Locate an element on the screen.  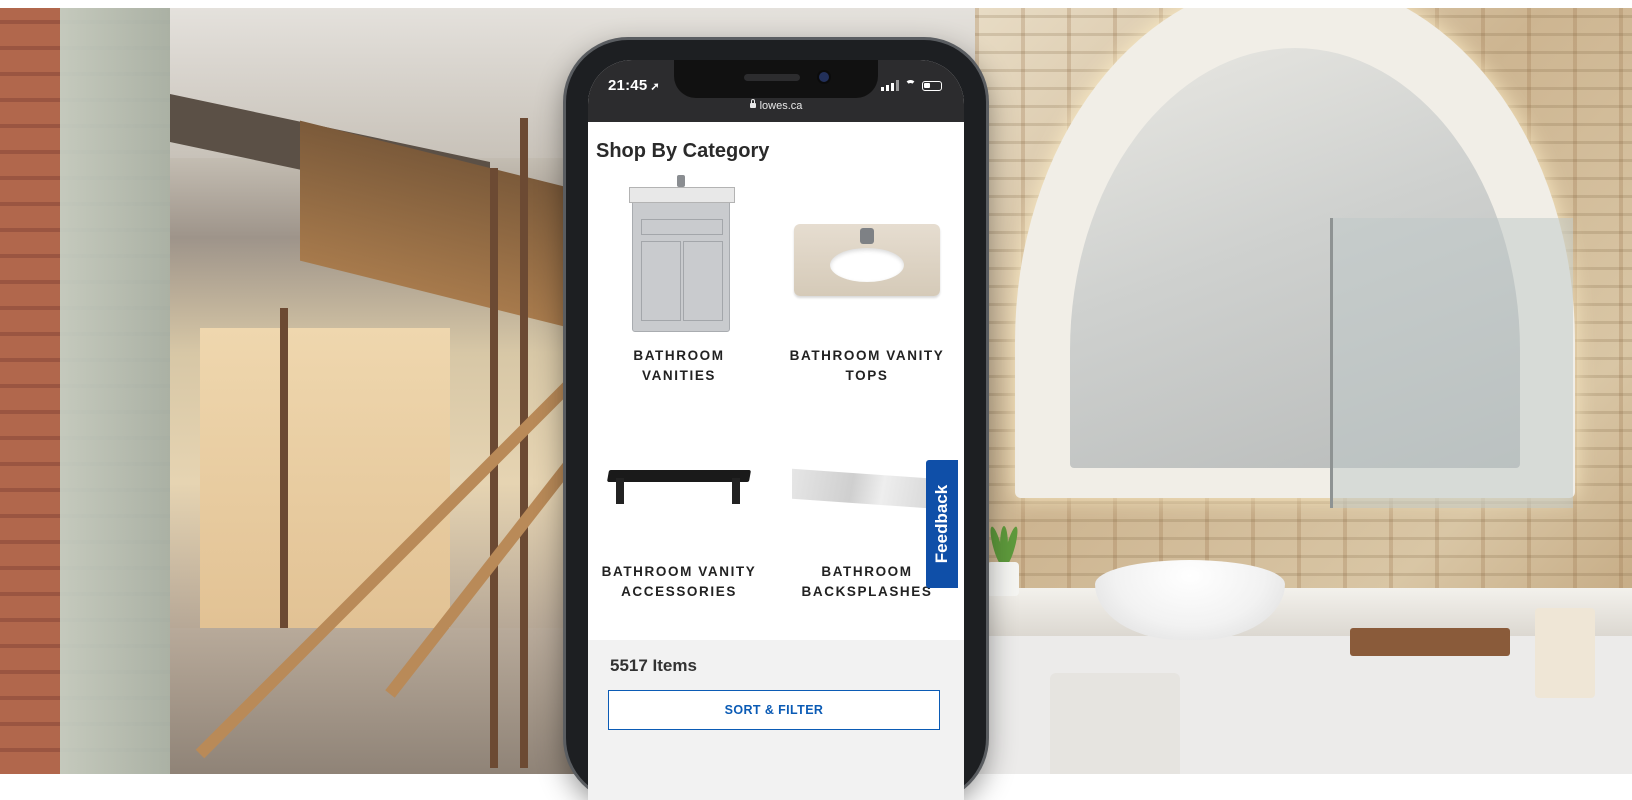
cellular-signal-icon is located at coordinates (890, 85).